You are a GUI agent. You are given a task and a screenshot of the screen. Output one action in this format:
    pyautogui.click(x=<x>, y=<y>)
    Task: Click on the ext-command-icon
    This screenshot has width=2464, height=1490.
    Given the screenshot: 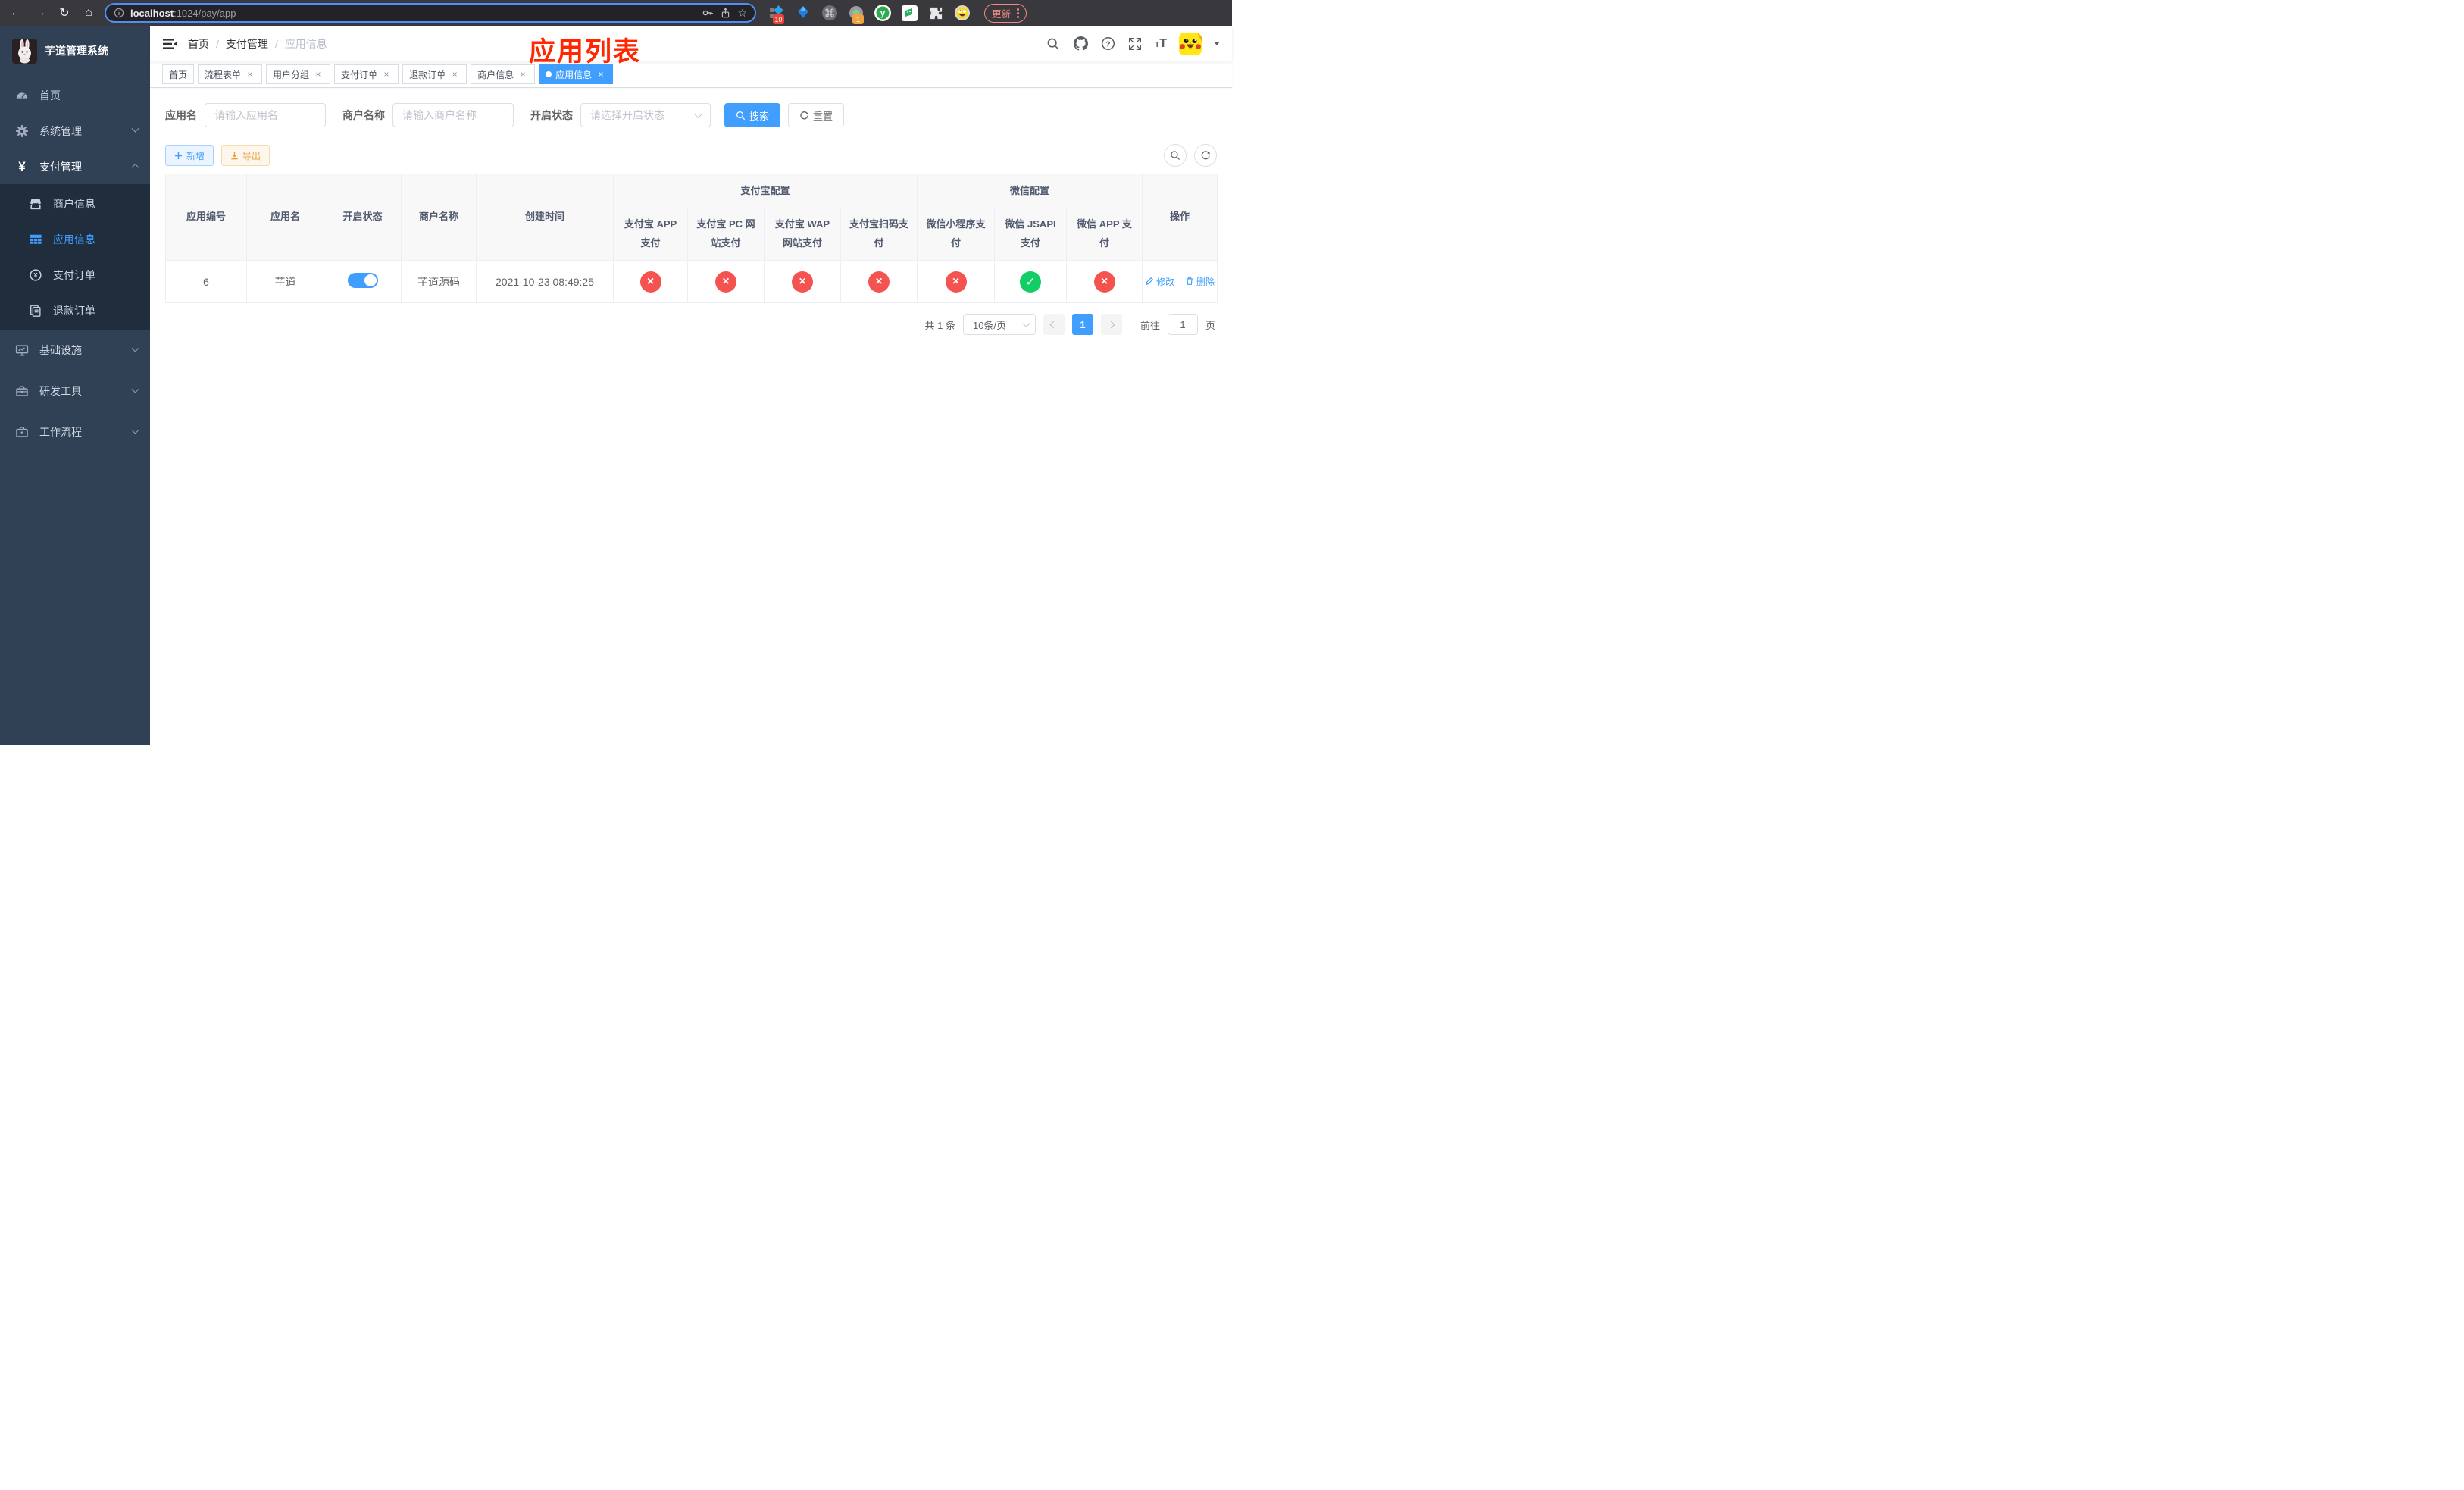 What is the action you would take?
    pyautogui.click(x=829, y=13)
    